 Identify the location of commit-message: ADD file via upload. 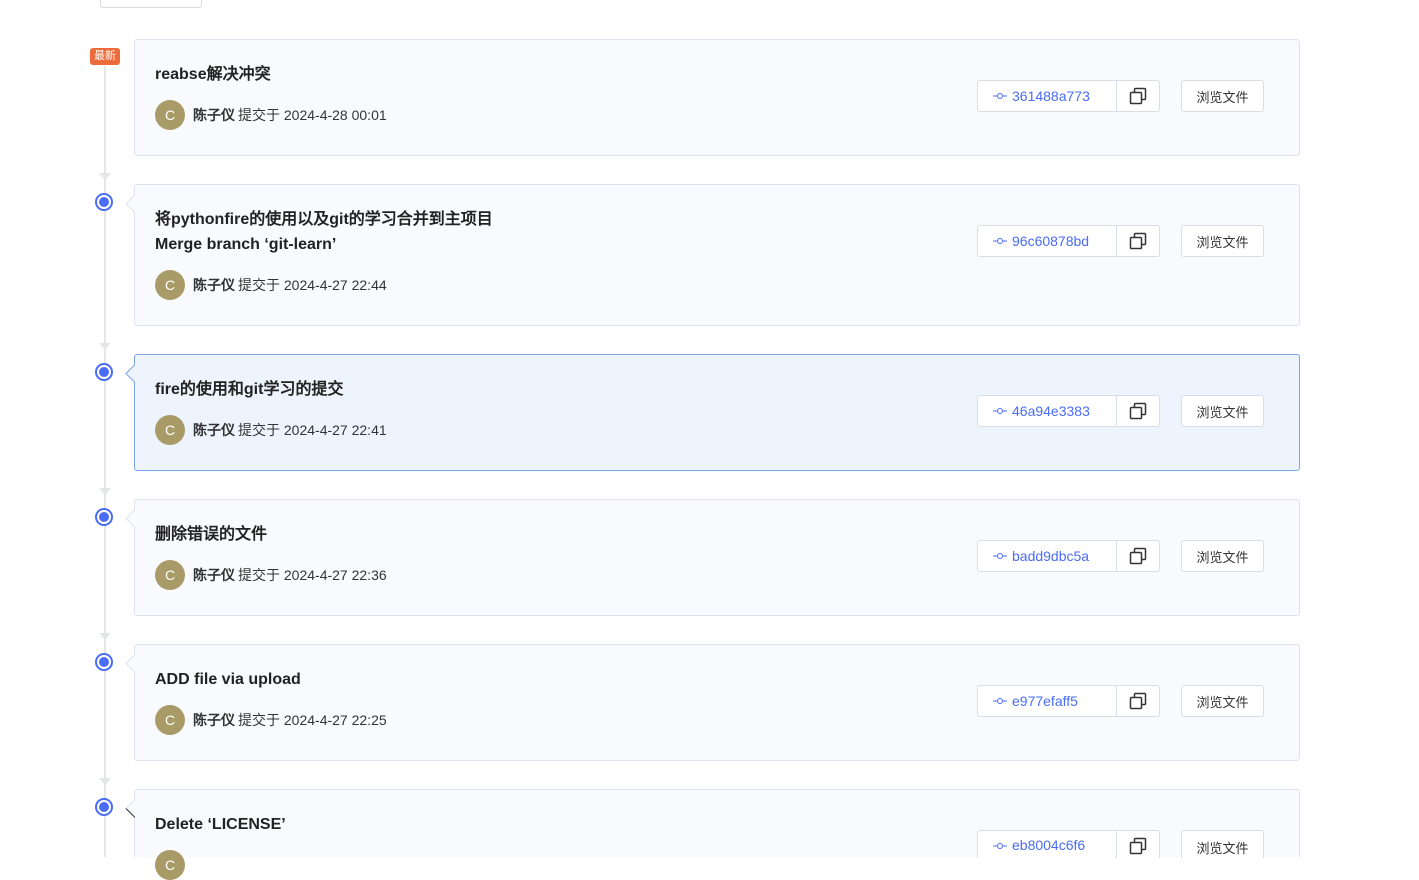
(228, 679).